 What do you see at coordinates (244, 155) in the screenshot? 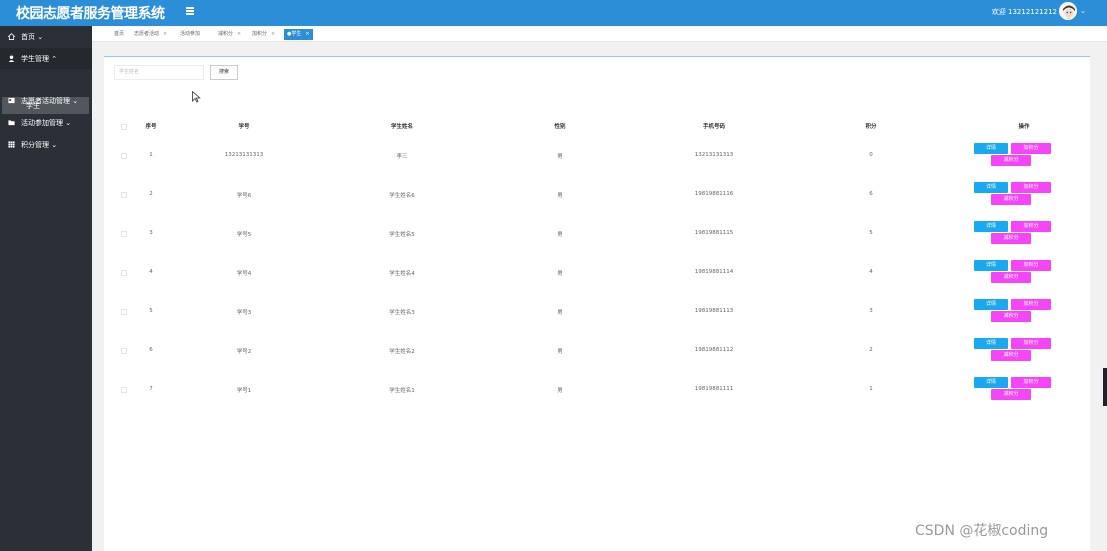
I see `cell-student-no: 13213131313` at bounding box center [244, 155].